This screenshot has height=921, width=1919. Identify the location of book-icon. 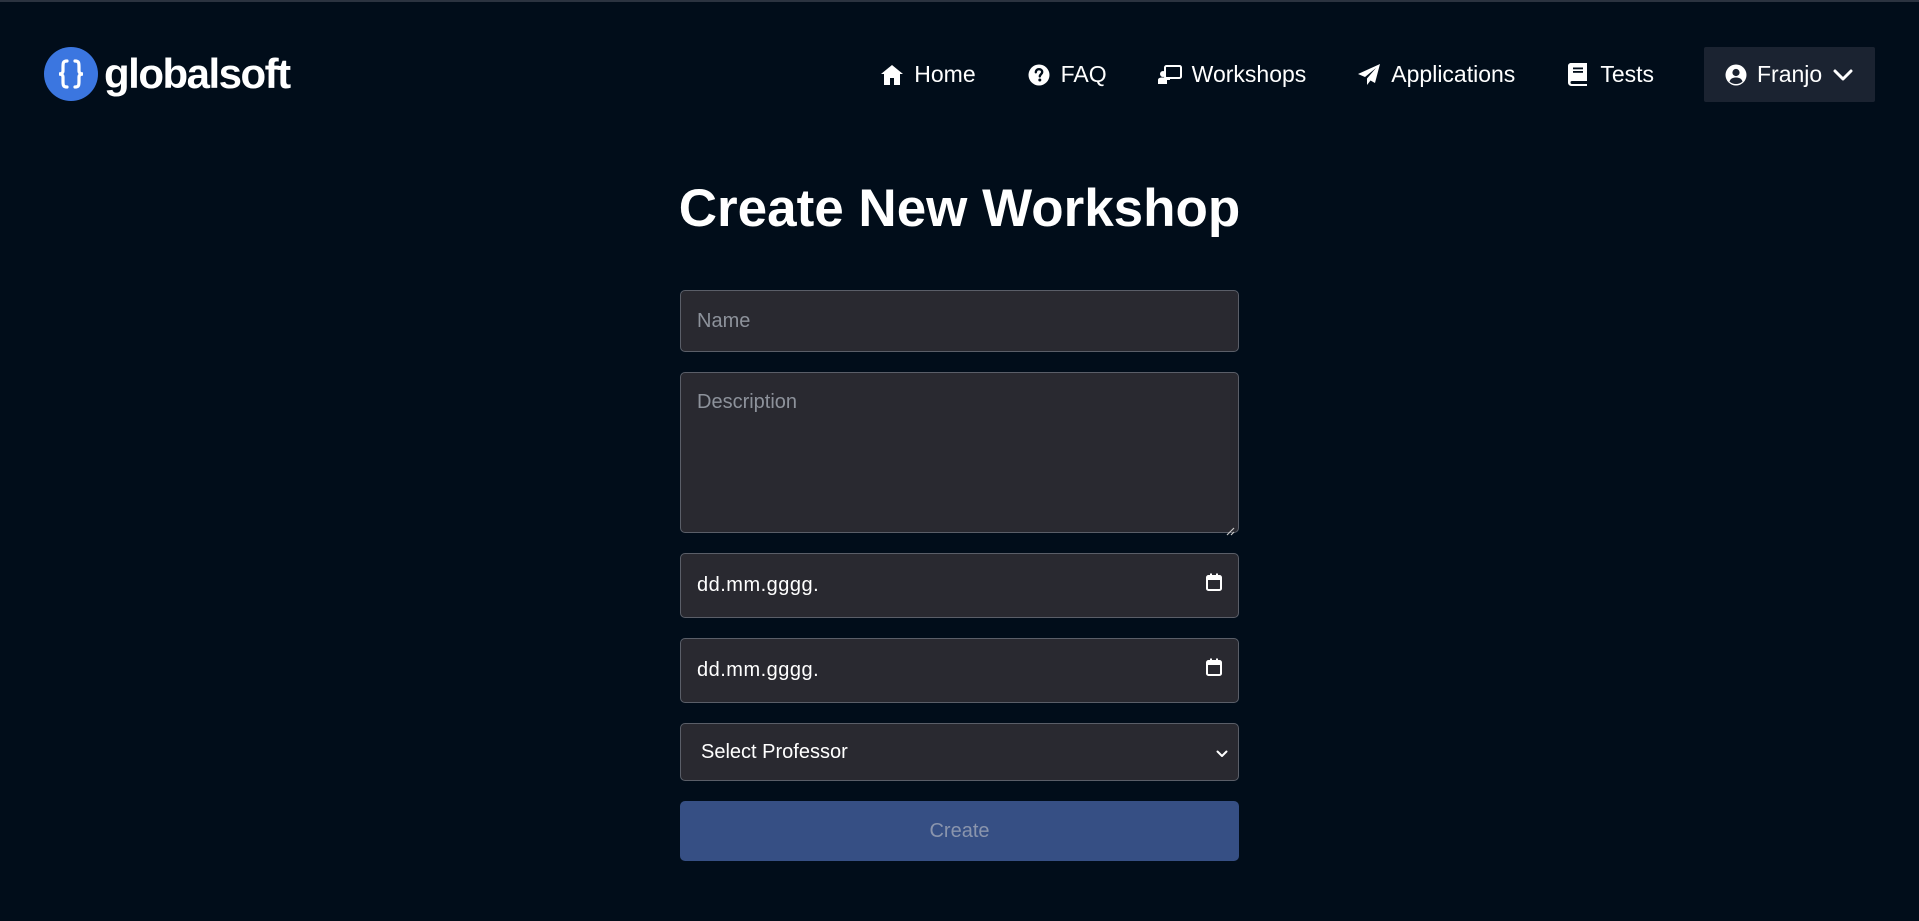
(1578, 75).